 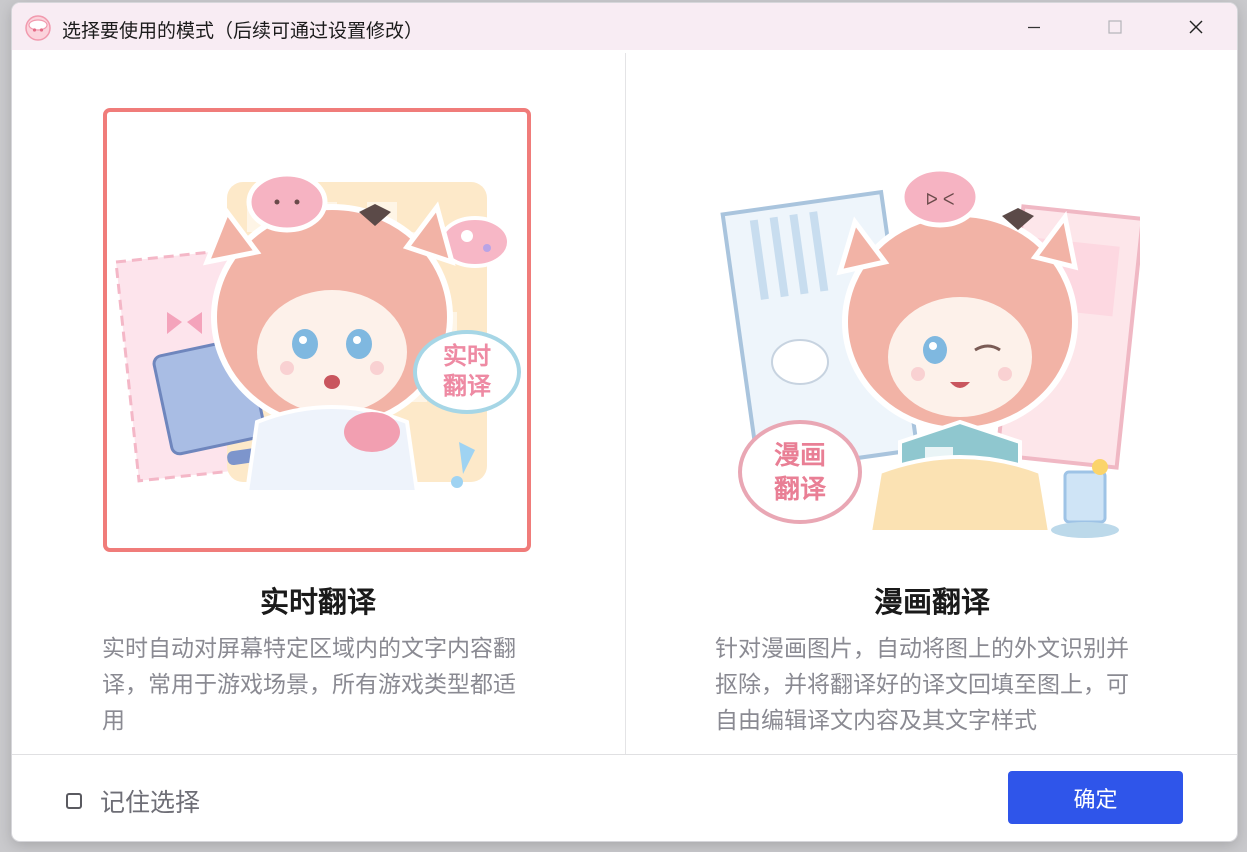 What do you see at coordinates (931, 602) in the screenshot?
I see `manga-mode-title: 漫画翻译` at bounding box center [931, 602].